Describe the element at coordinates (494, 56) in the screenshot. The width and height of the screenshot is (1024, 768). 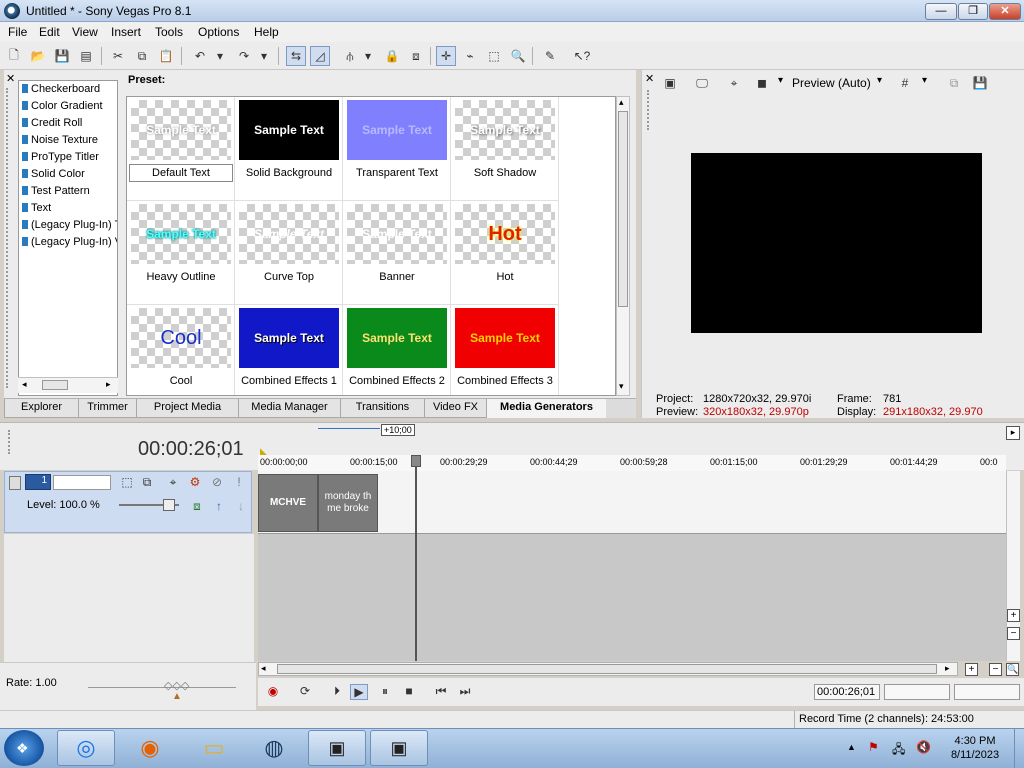
I see `selection-tool-icon: ⬚` at that location.